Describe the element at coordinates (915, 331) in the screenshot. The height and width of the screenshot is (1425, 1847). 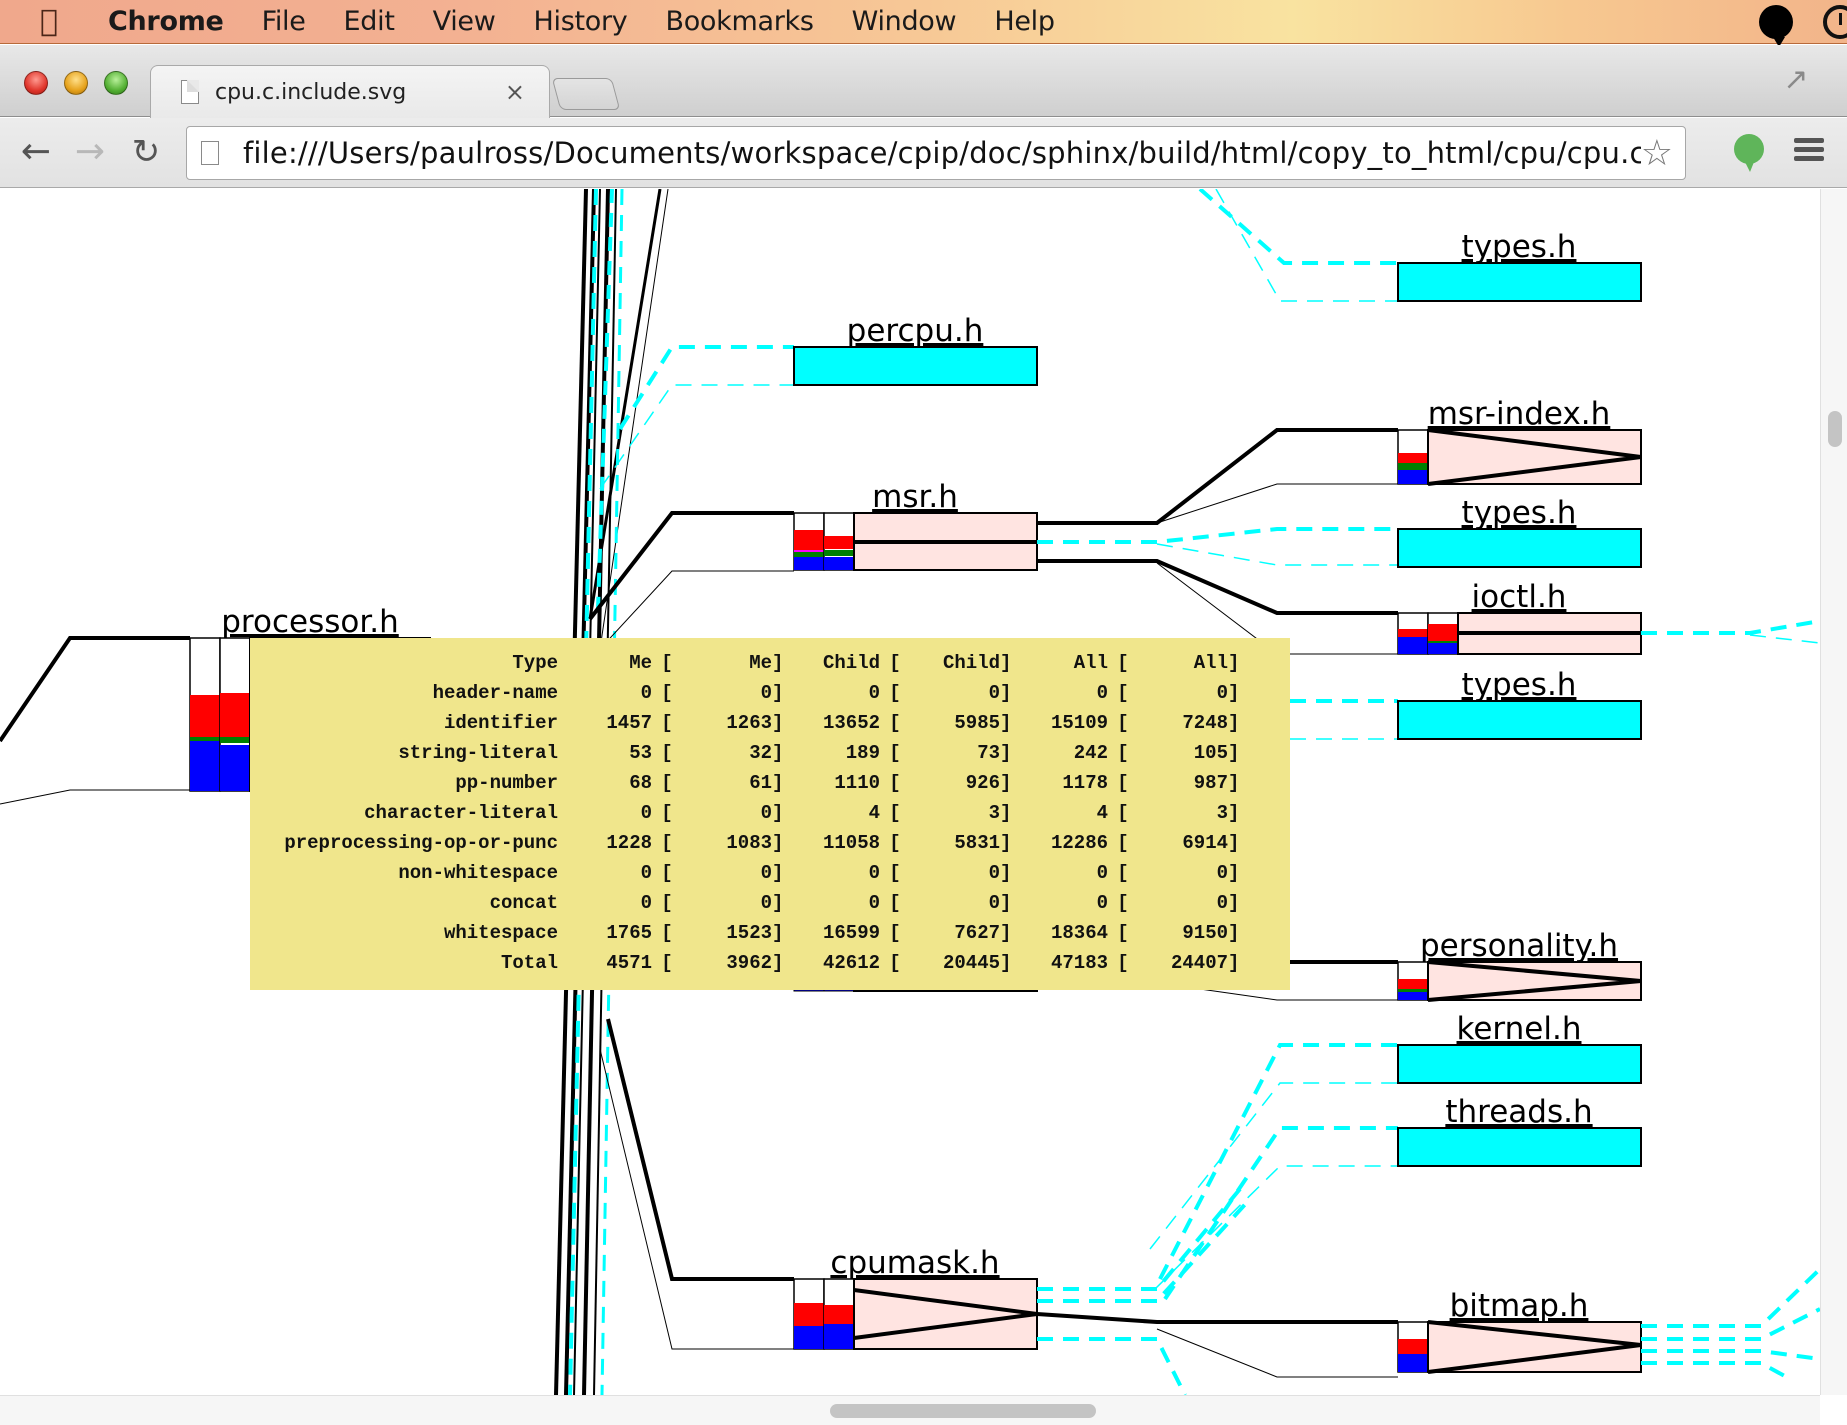
I see `node-label-percpu: percpu.h` at that location.